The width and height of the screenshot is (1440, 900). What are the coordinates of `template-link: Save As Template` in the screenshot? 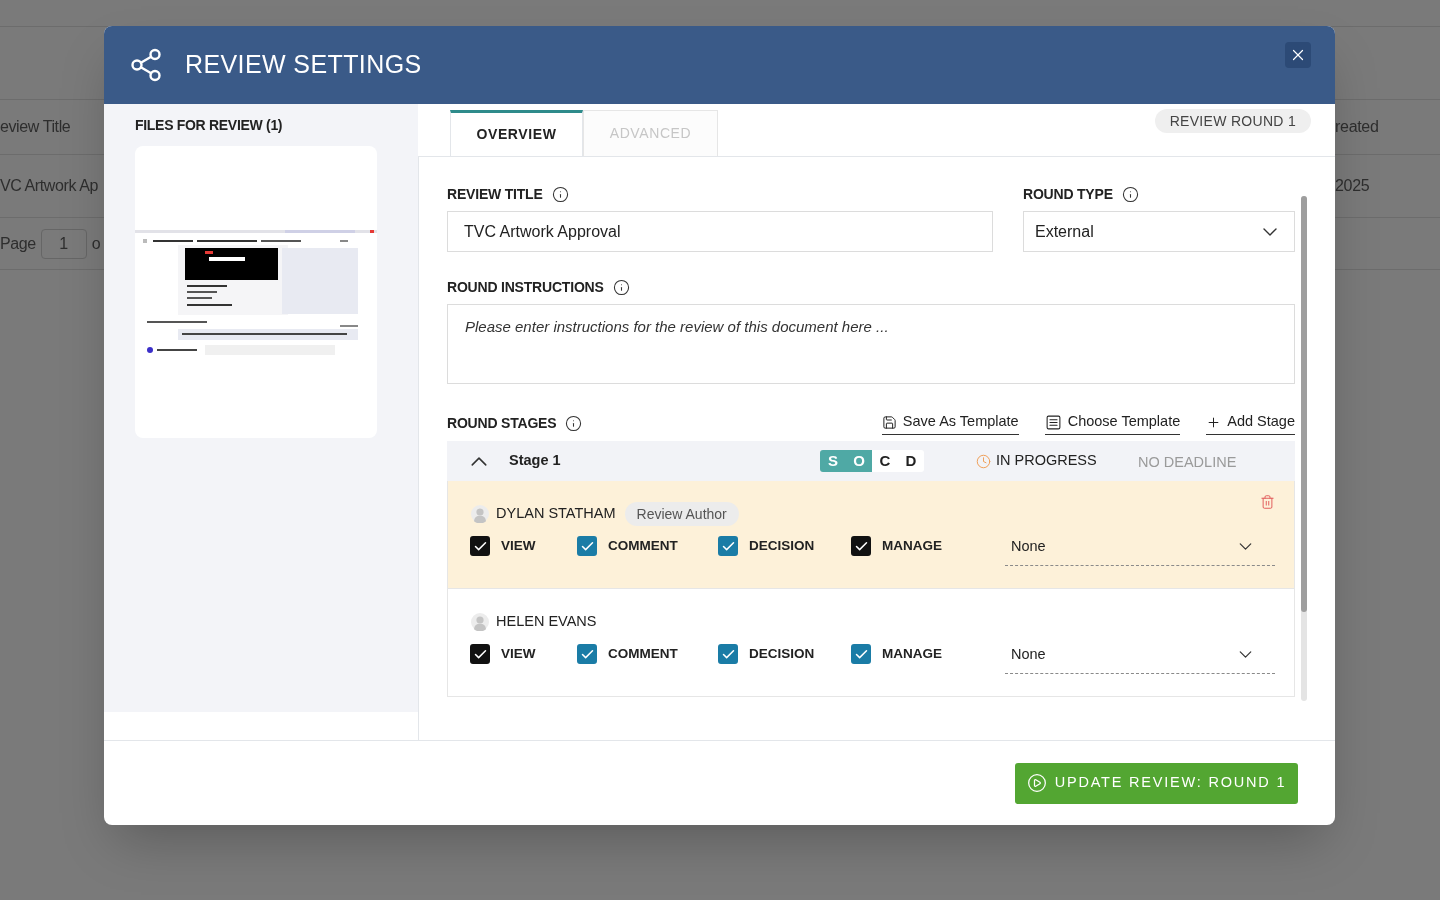 It's located at (950, 423).